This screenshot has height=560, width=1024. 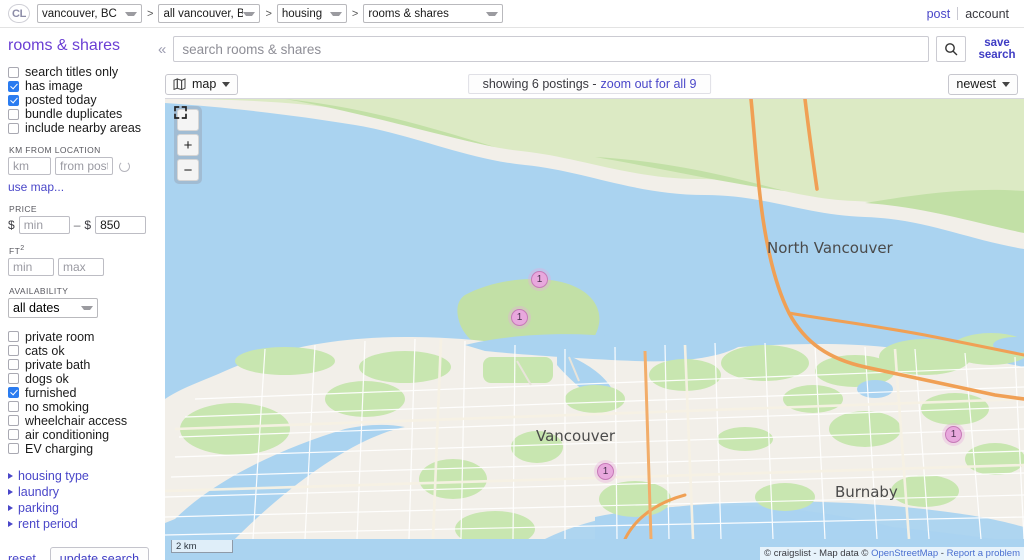 I want to click on checkbox-bundle-duplicates: bundle duplicates, so click(x=81, y=114).